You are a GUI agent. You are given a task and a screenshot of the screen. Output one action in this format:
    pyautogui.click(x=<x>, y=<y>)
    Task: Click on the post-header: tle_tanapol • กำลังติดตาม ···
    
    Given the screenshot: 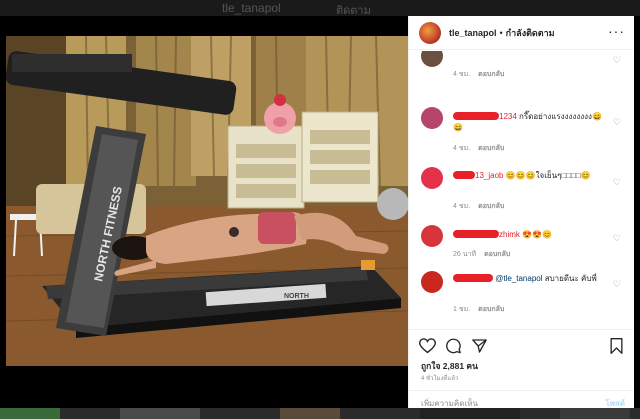 What is the action you would take?
    pyautogui.click(x=521, y=33)
    